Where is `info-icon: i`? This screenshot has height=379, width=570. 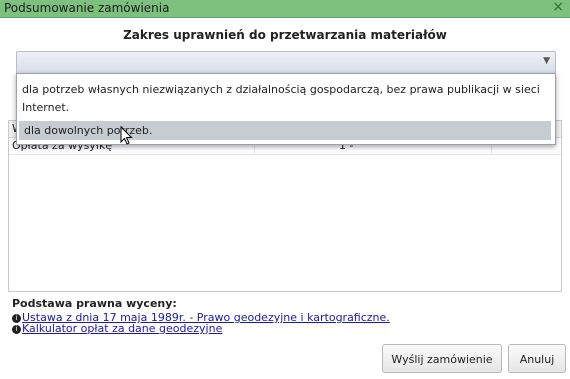 info-icon: i is located at coordinates (16, 329).